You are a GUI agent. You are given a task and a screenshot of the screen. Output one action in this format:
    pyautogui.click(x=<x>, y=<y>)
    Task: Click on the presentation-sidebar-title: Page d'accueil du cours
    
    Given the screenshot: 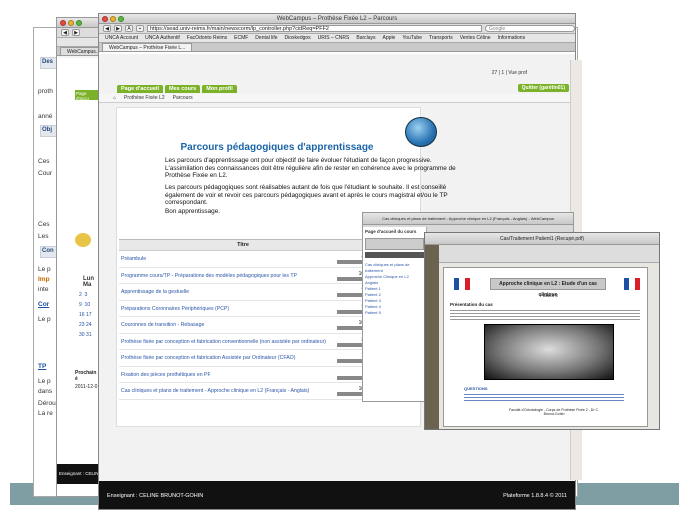 What is the action you would take?
    pyautogui.click(x=394, y=231)
    